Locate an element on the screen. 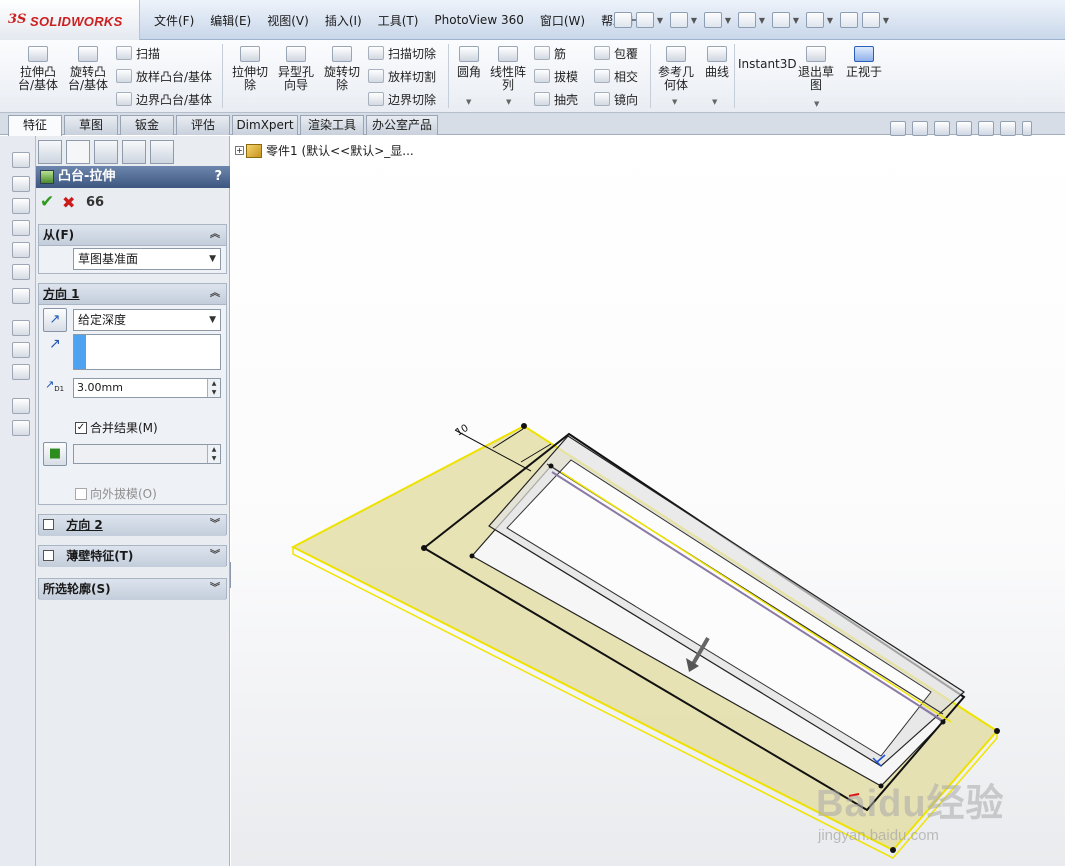 This screenshot has width=1065, height=866. direction2-checkbox is located at coordinates (48, 524).